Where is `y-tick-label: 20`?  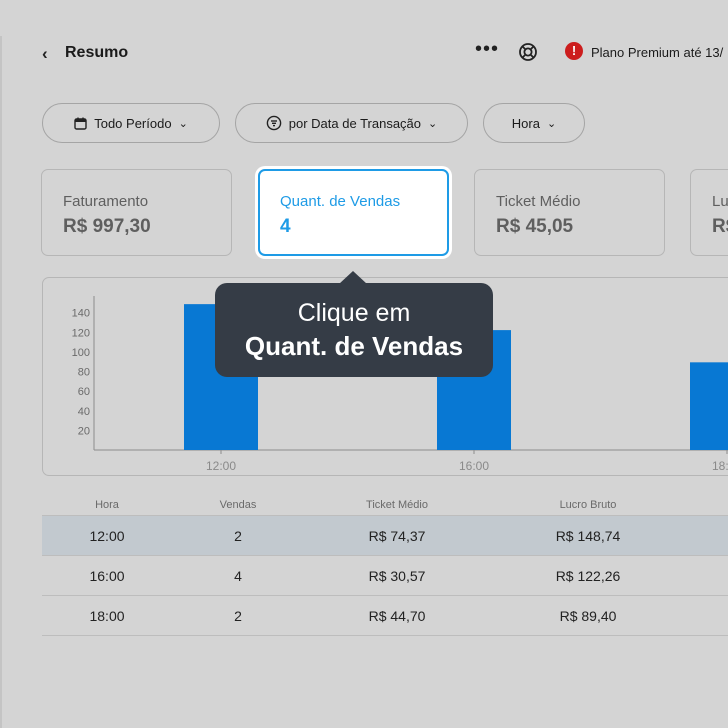
y-tick-label: 20 is located at coordinates (84, 431).